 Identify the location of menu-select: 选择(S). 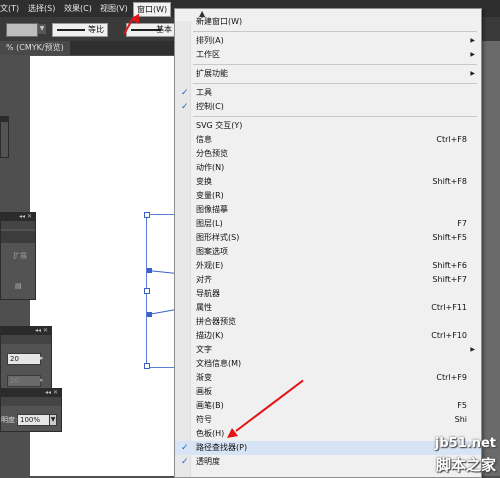
(41, 8).